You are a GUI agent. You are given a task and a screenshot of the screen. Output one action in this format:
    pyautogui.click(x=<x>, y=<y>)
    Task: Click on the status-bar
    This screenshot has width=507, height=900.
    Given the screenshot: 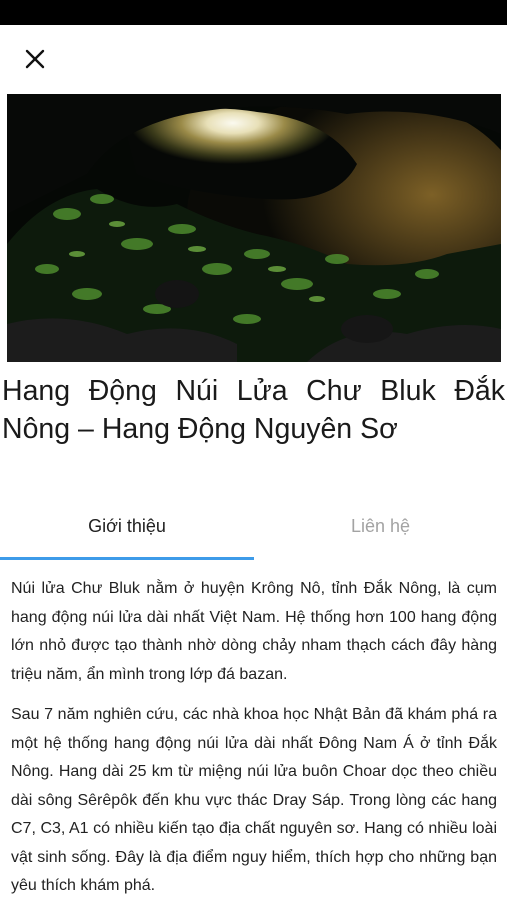 What is the action you would take?
    pyautogui.click(x=253, y=12)
    